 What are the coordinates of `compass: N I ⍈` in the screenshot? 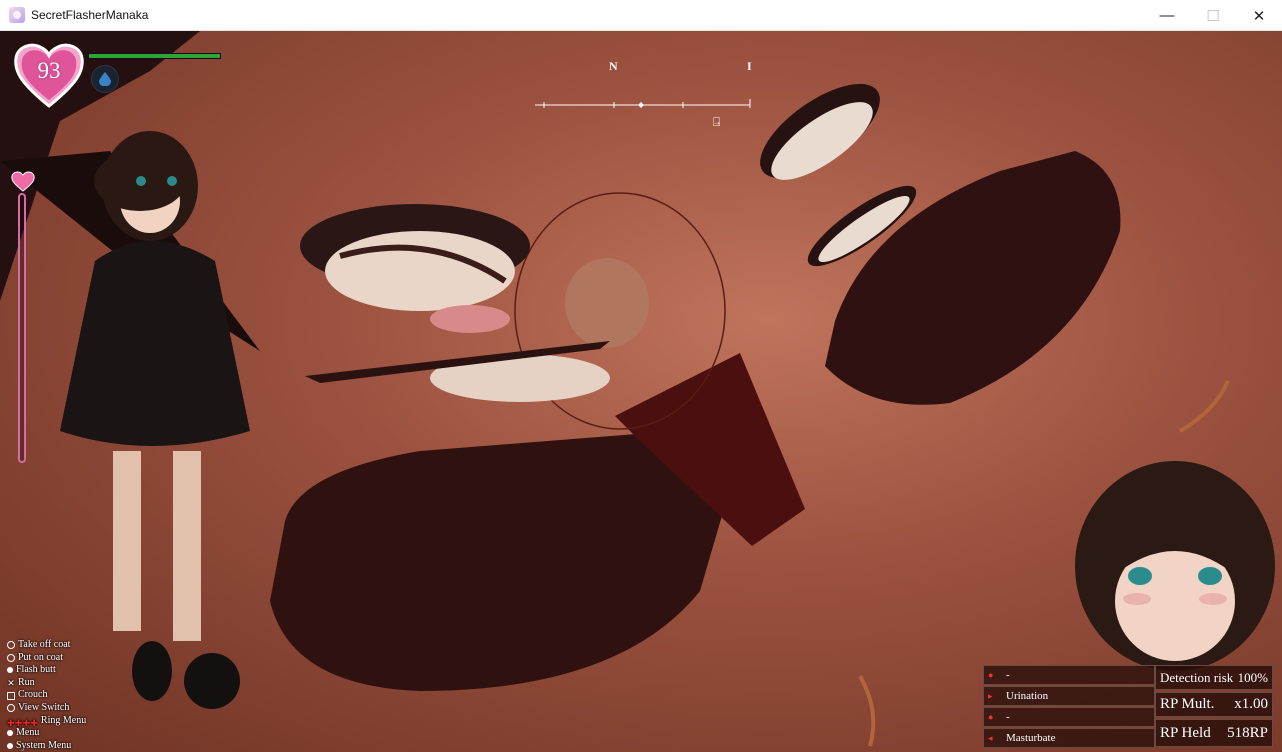 It's located at (642, 99).